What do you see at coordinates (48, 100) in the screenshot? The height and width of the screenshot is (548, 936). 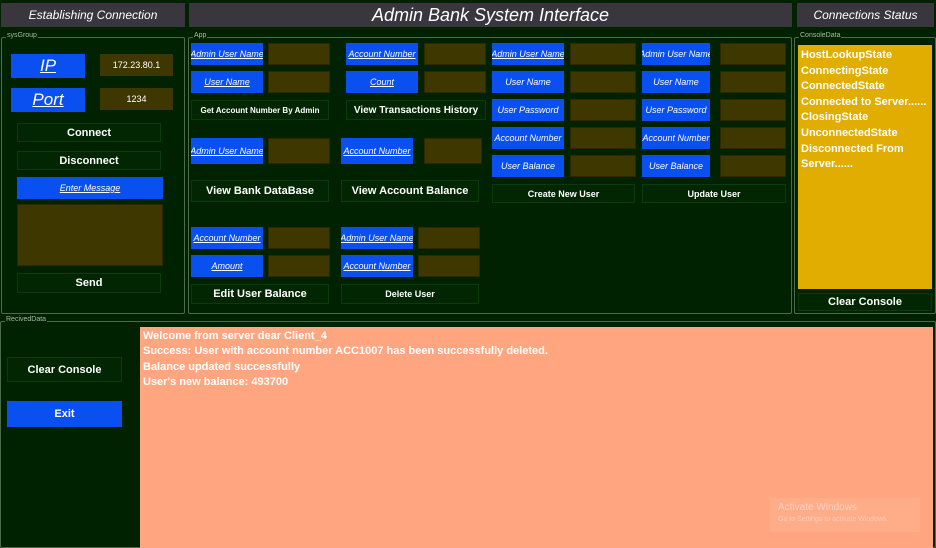 I see `port-label: Port` at bounding box center [48, 100].